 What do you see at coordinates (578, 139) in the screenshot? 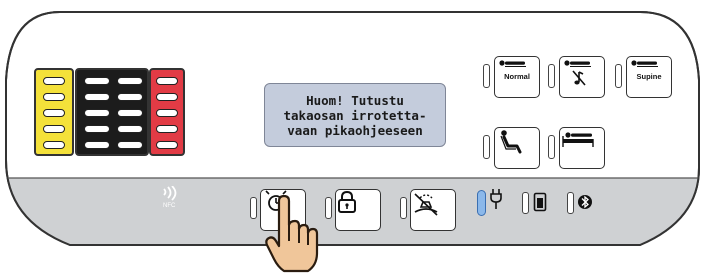
I see `flat-bed-icon` at bounding box center [578, 139].